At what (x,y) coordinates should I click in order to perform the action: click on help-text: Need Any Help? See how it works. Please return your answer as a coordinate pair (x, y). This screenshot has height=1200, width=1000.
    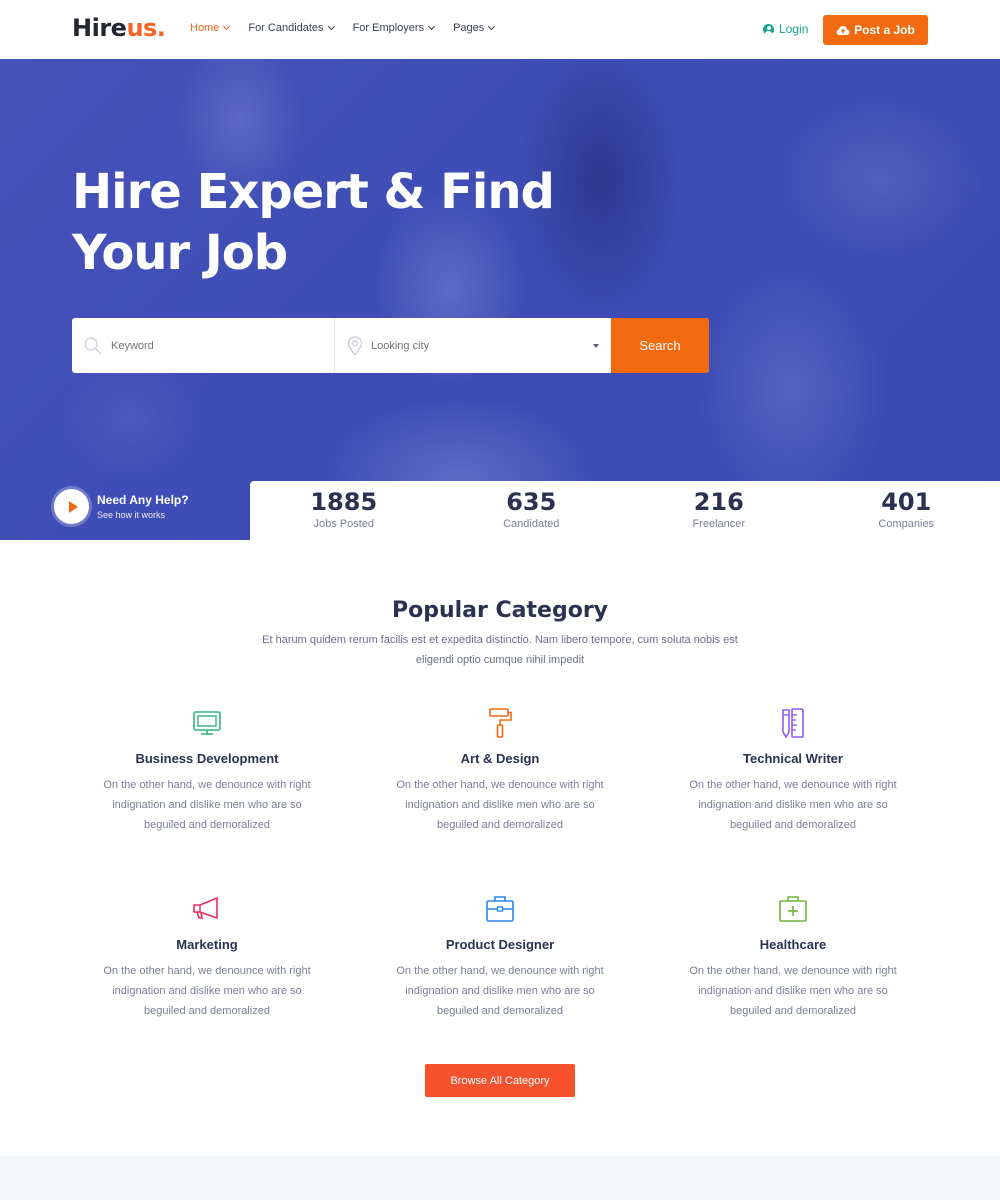
    Looking at the image, I should click on (143, 506).